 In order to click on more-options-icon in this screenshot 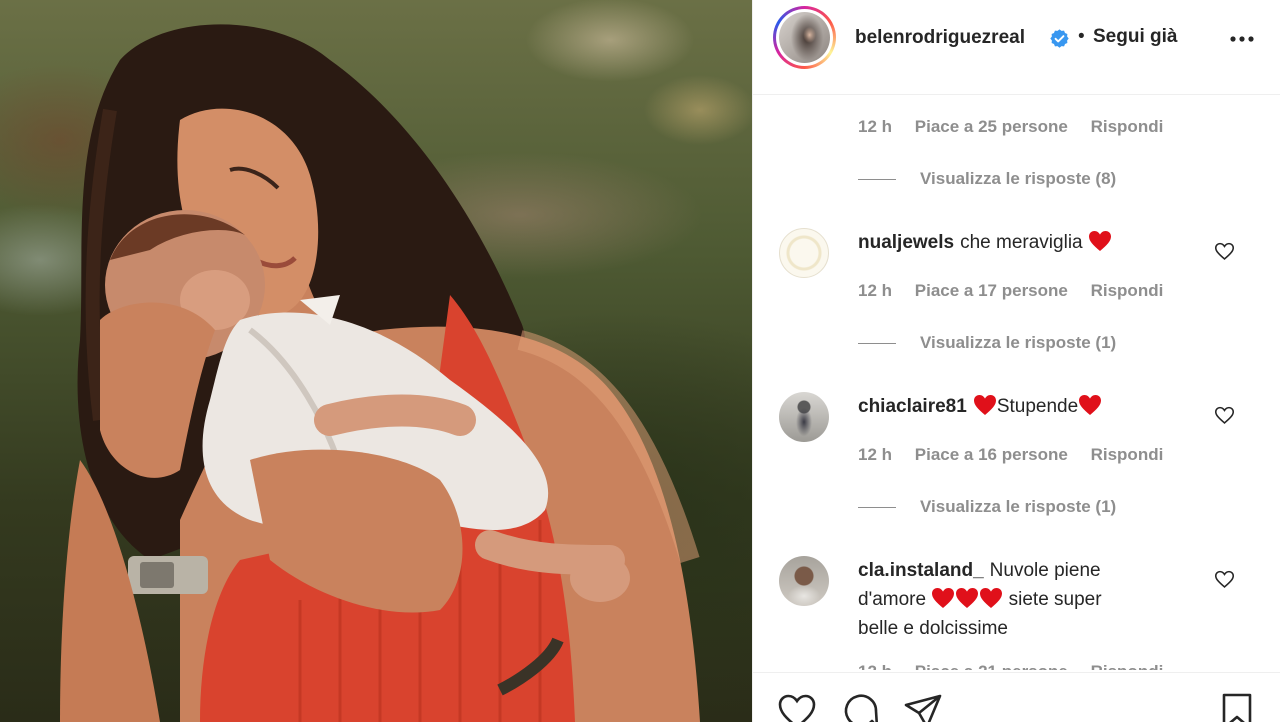, I will do `click(1242, 39)`.